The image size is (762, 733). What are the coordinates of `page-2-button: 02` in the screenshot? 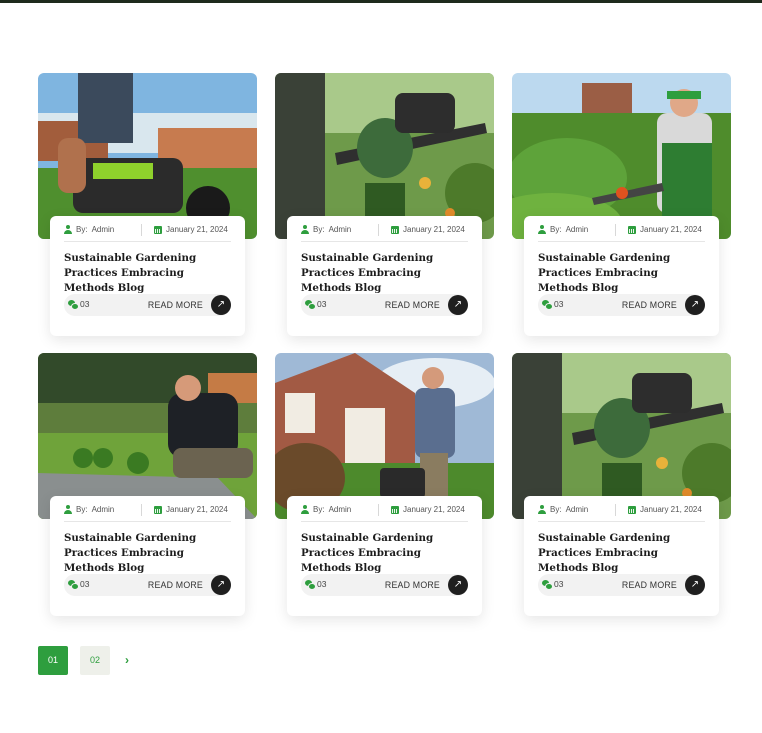 It's located at (95, 660).